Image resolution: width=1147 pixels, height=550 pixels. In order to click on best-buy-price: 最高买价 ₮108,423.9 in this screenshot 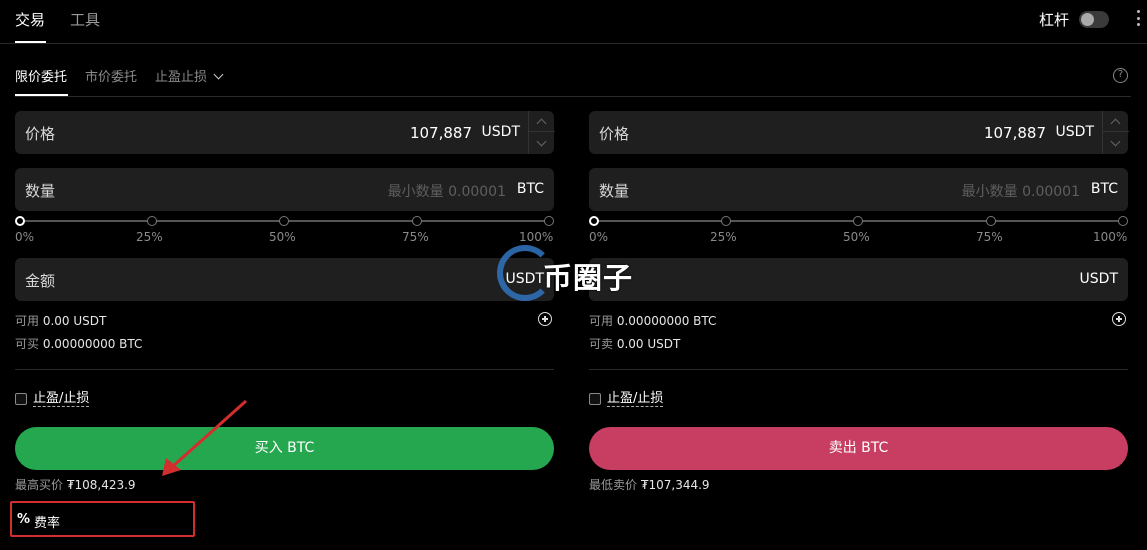, I will do `click(75, 484)`.